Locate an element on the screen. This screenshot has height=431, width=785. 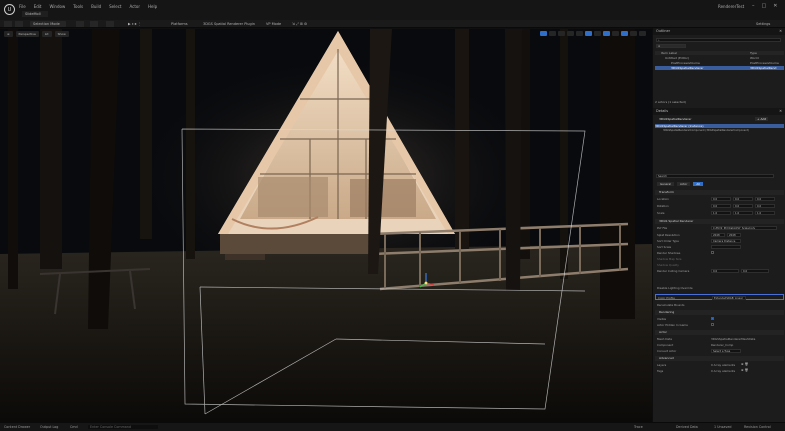
section-actor: Actor is located at coordinates (719, 332).